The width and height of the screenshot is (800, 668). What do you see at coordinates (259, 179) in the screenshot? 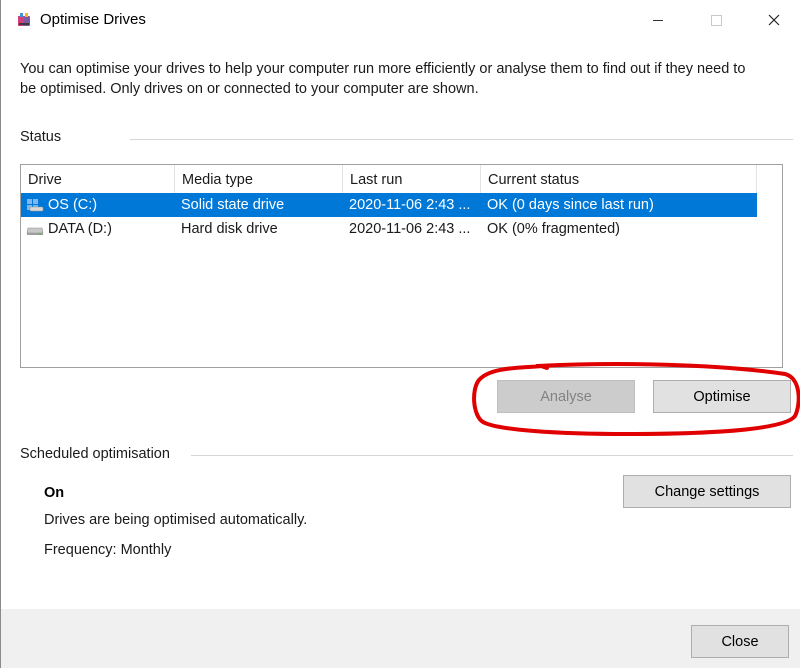
I see `column-header-media-type: Media type` at bounding box center [259, 179].